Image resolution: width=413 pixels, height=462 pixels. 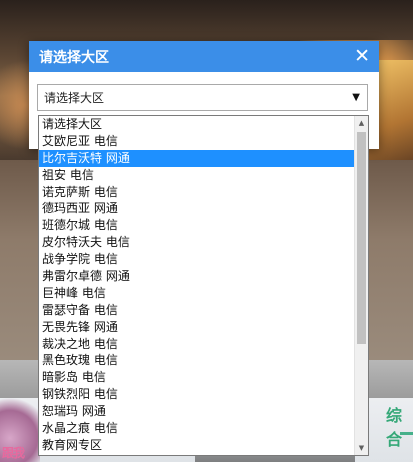 I want to click on dropdown-option: 艾欧尼亚 电信, so click(x=197, y=141).